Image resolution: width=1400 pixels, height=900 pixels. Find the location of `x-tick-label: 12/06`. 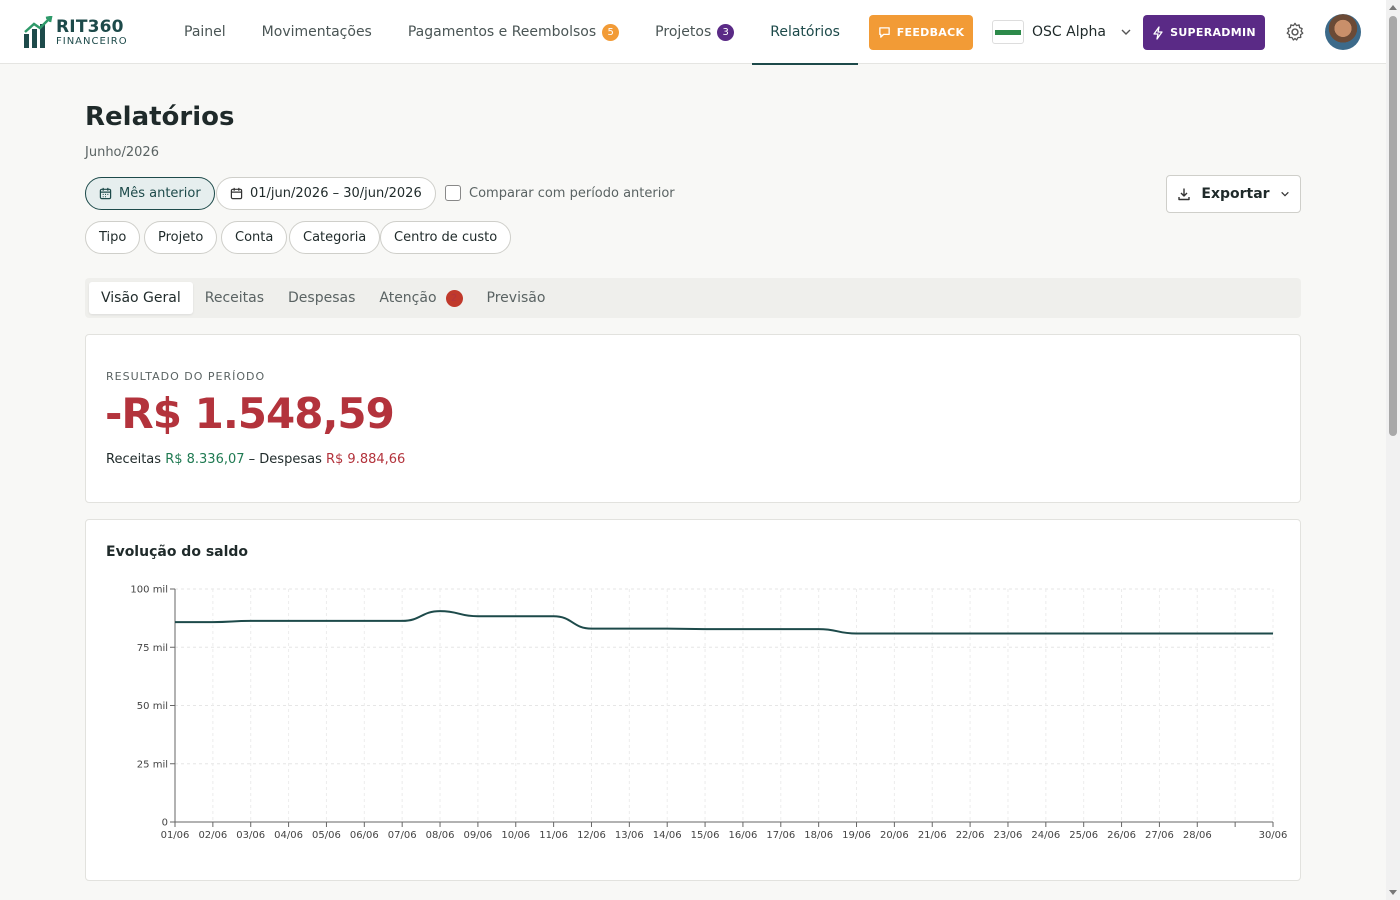

x-tick-label: 12/06 is located at coordinates (591, 835).